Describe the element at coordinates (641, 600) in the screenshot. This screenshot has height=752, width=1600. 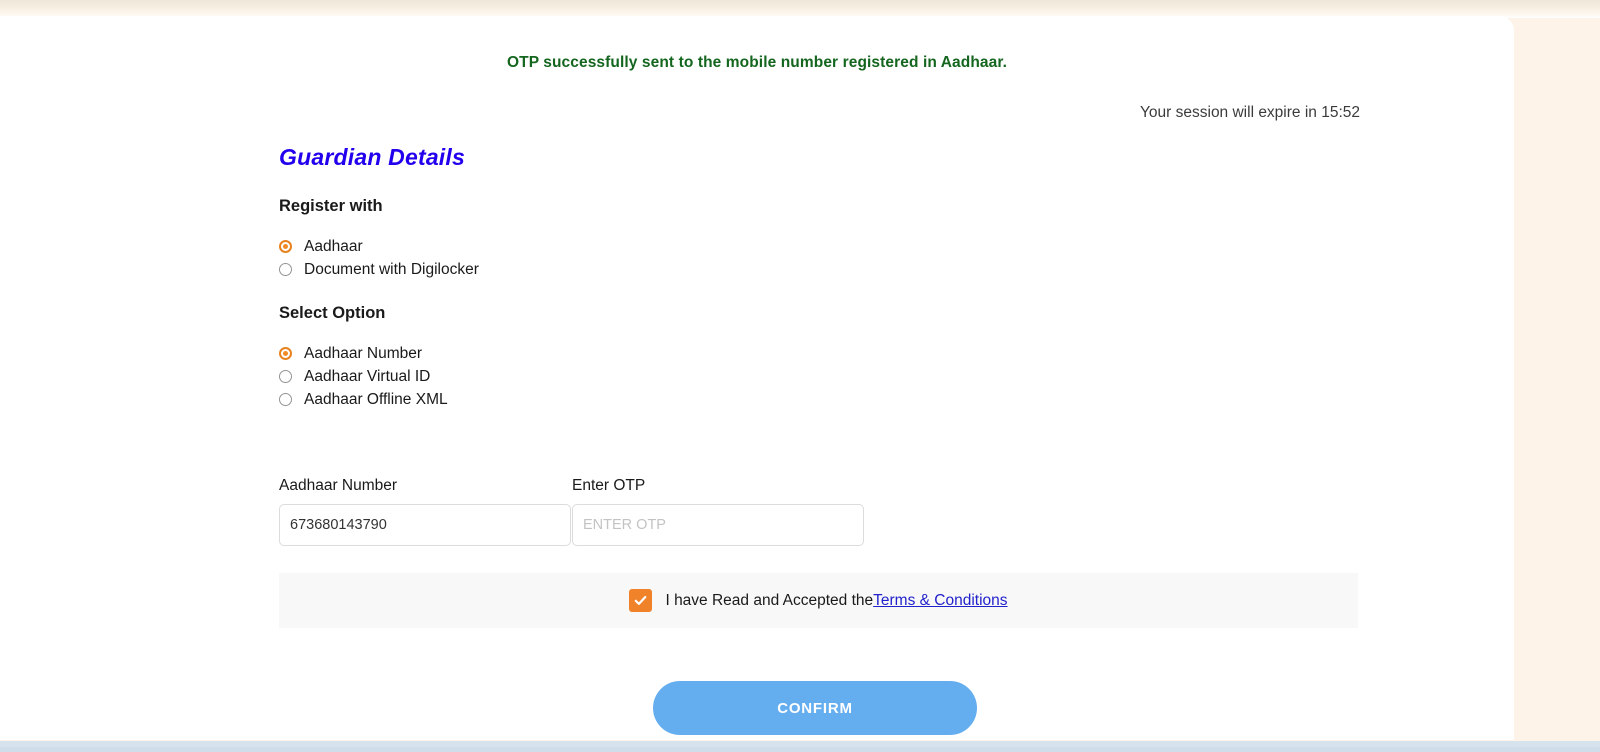
I see `terms-checkbox-checked-icon` at that location.